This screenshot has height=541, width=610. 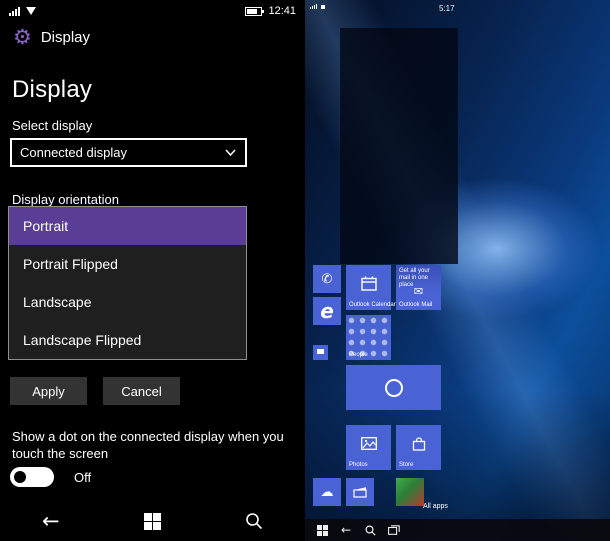 I want to click on status-dot-icon, so click(x=323, y=7).